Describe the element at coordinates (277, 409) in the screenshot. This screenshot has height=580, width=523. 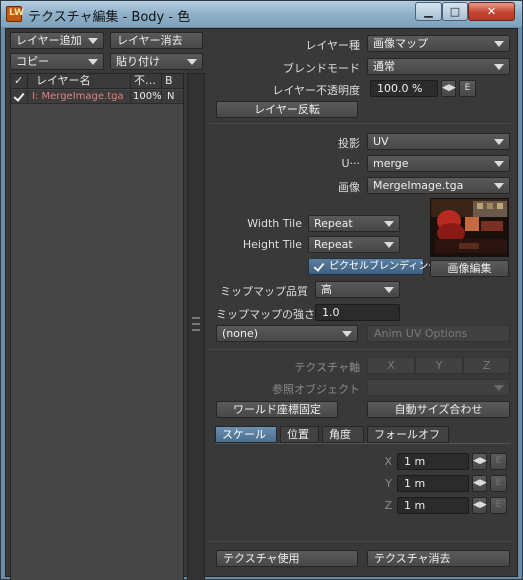
I see `world-coords-button: ワールド座標固定` at that location.